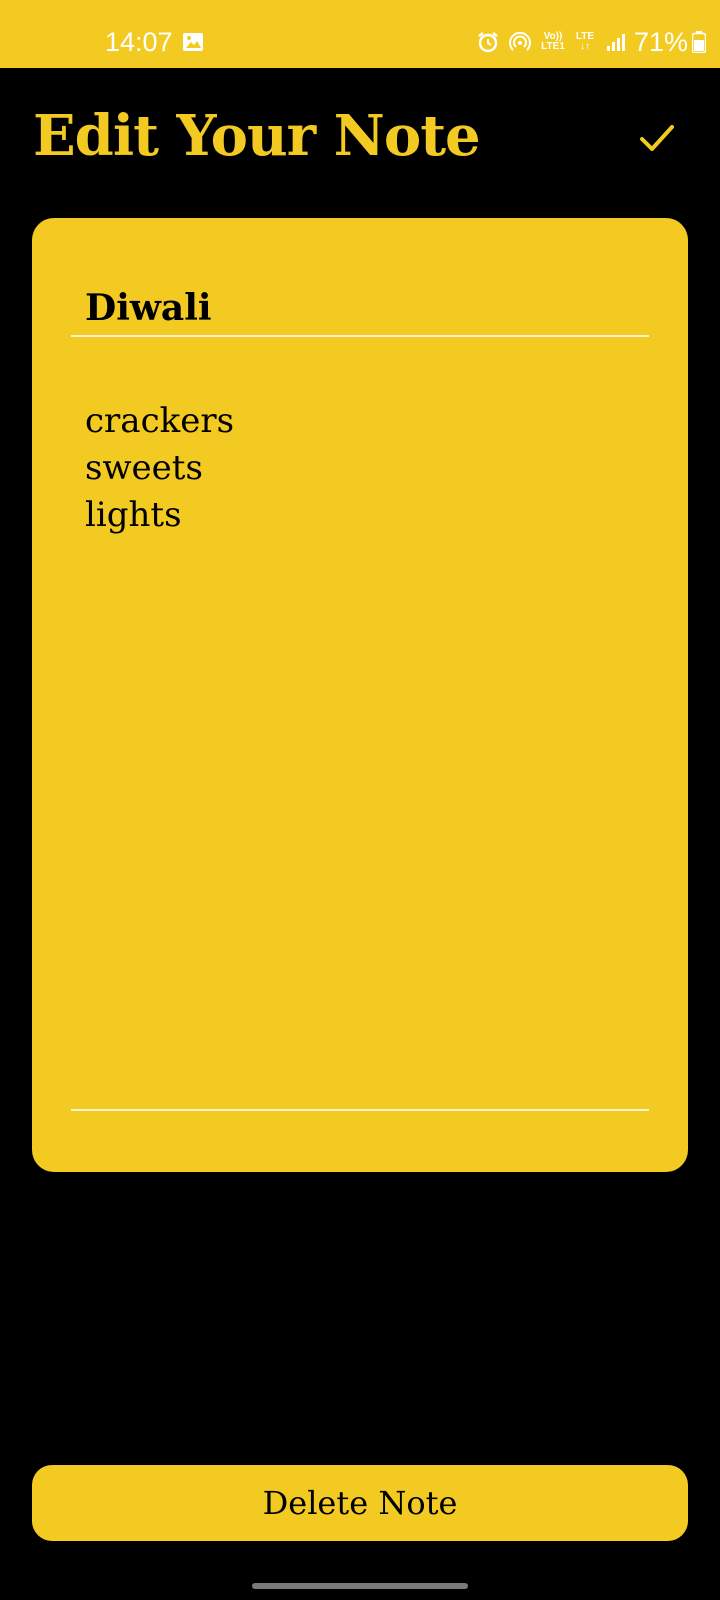 This screenshot has width=720, height=1600. What do you see at coordinates (257, 136) in the screenshot?
I see `page-title: Edit Your Note` at bounding box center [257, 136].